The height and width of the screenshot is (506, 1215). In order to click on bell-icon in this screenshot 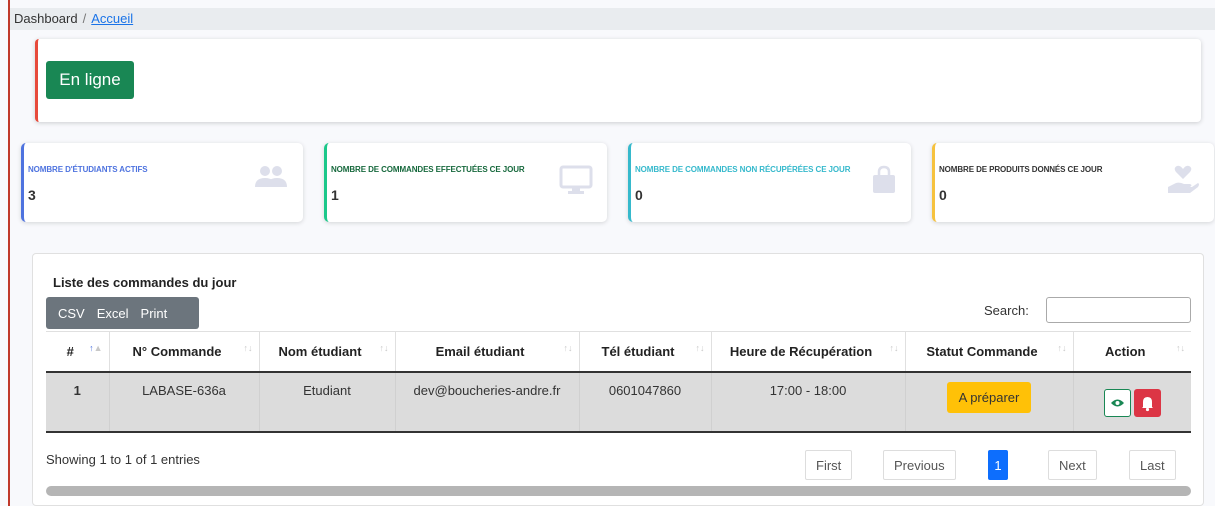, I will do `click(1147, 403)`.